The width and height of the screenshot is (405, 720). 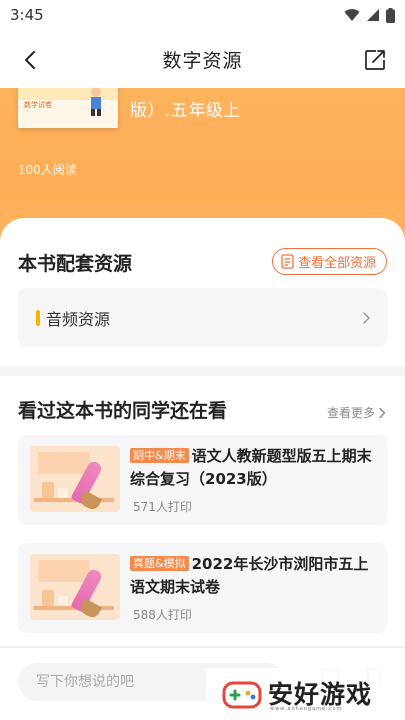 I want to click on item-print-count: 588人打印, so click(x=162, y=615).